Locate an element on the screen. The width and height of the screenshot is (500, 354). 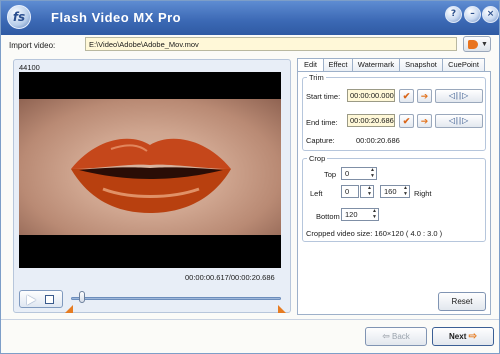
crop-top-value: 0 is located at coordinates (347, 173).